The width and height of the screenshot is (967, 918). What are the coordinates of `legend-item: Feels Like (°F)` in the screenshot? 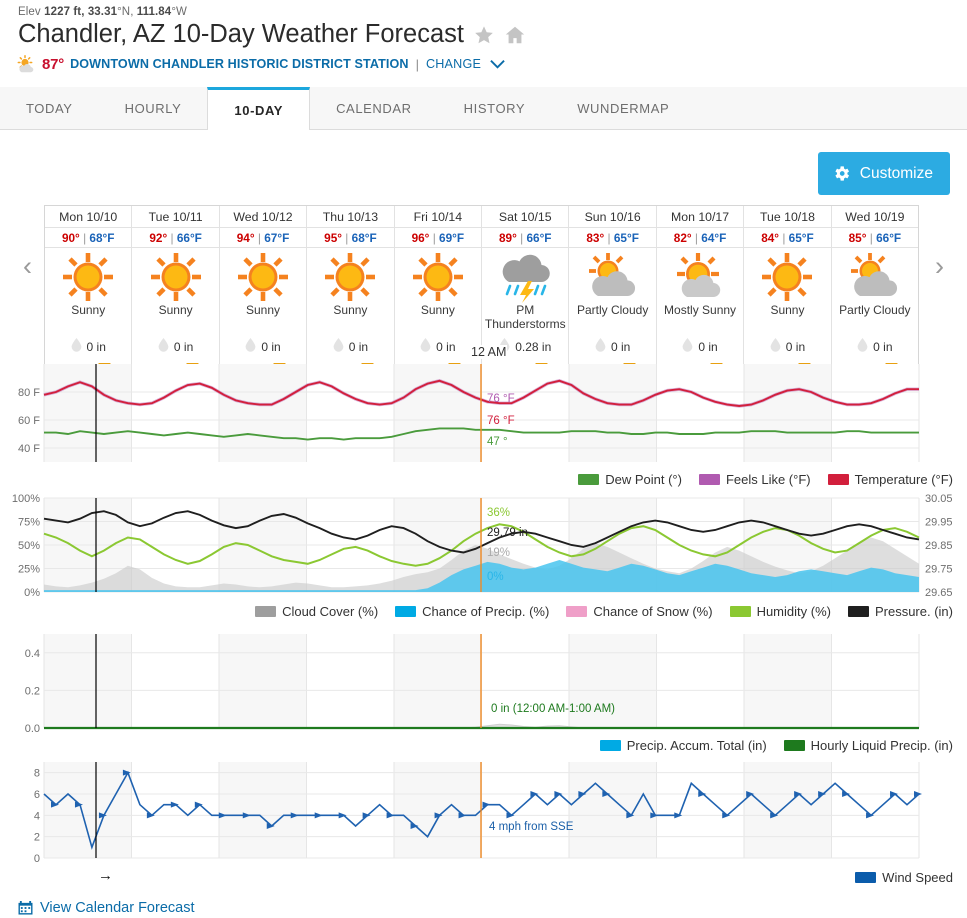 It's located at (754, 479).